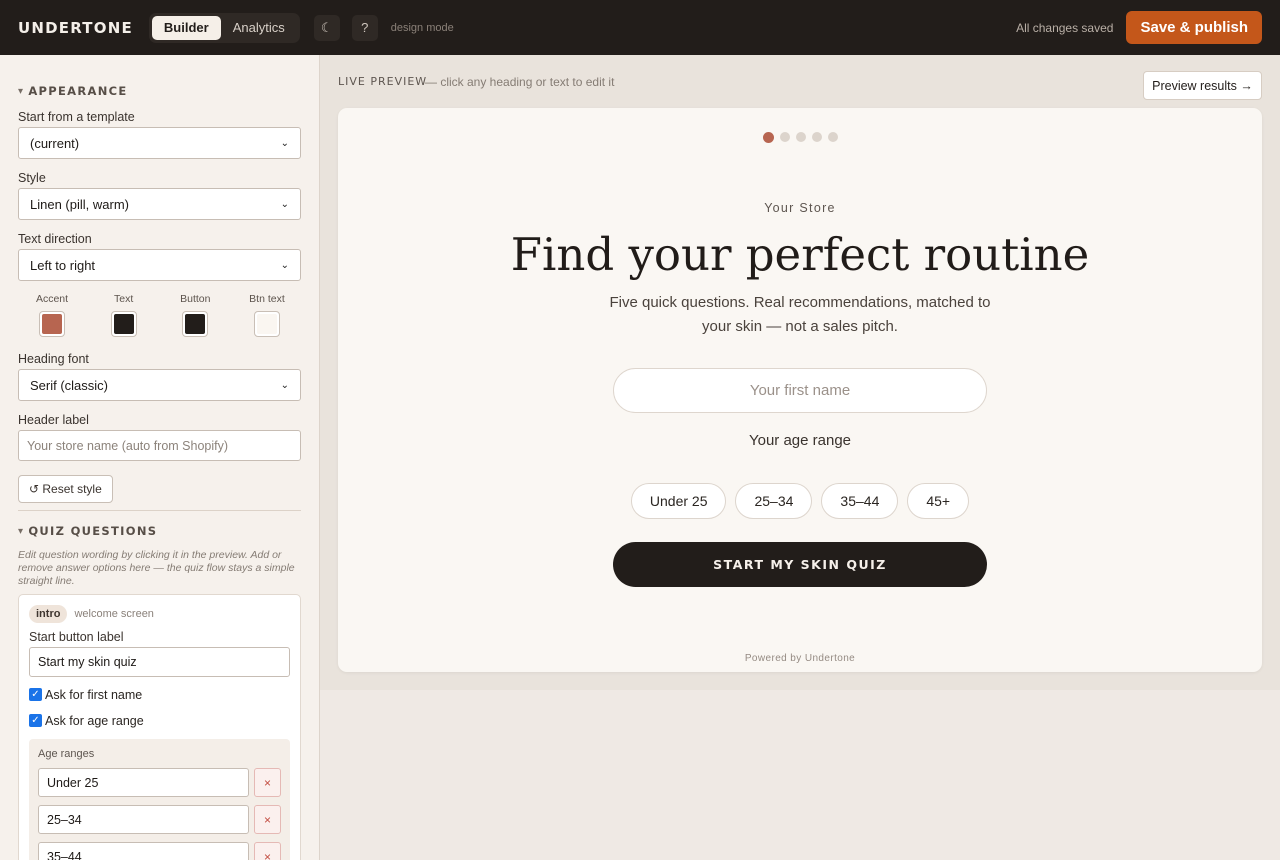  Describe the element at coordinates (64, 854) in the screenshot. I see `age-range-value: 35–44` at that location.